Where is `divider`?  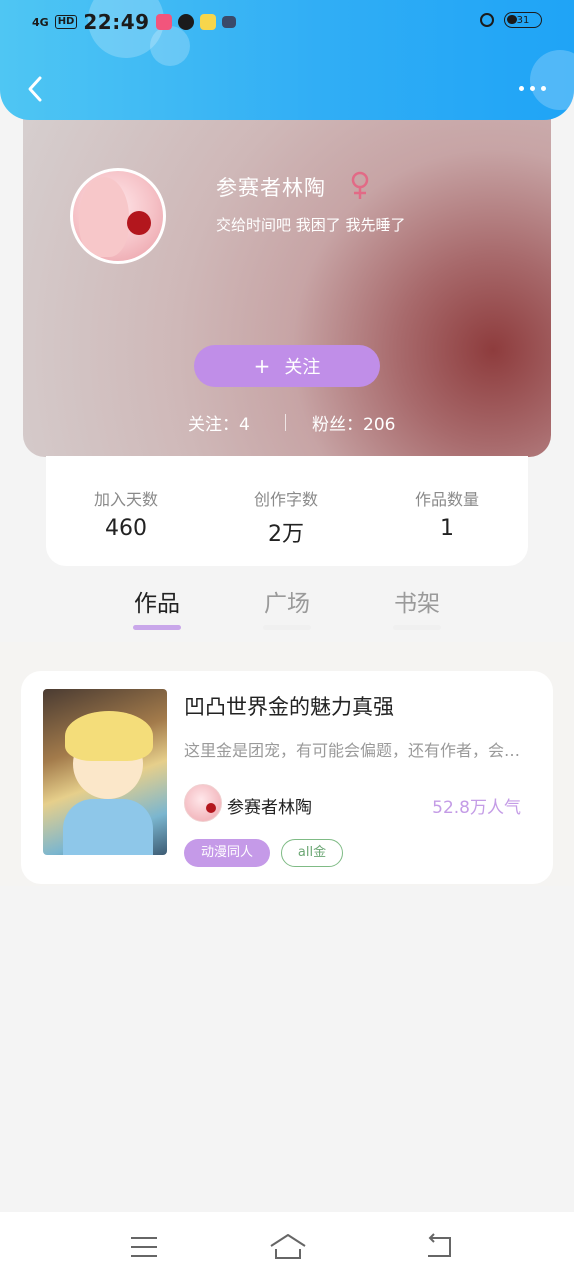
divider is located at coordinates (285, 422).